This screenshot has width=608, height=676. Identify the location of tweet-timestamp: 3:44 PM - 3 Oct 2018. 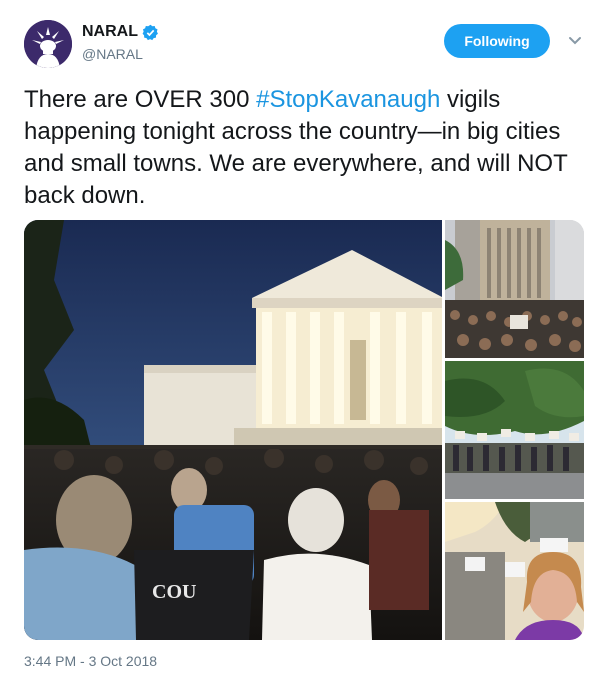
(90, 661).